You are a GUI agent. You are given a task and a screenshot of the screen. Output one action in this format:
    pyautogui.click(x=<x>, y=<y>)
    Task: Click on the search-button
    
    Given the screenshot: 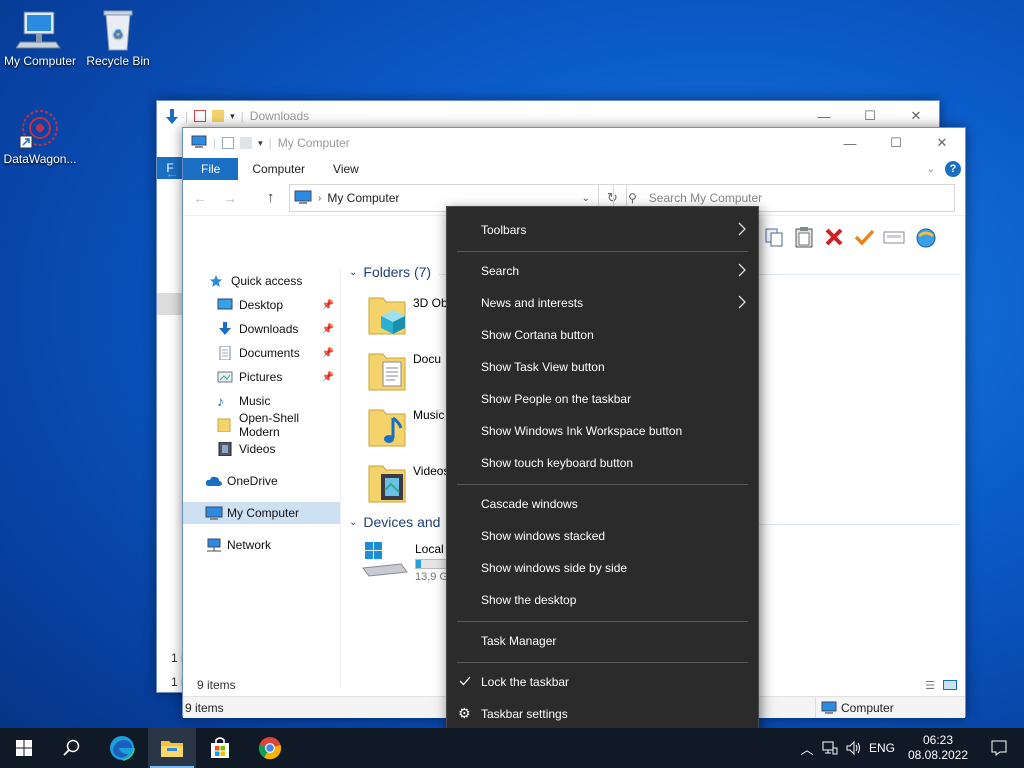 What is the action you would take?
    pyautogui.click(x=72, y=748)
    